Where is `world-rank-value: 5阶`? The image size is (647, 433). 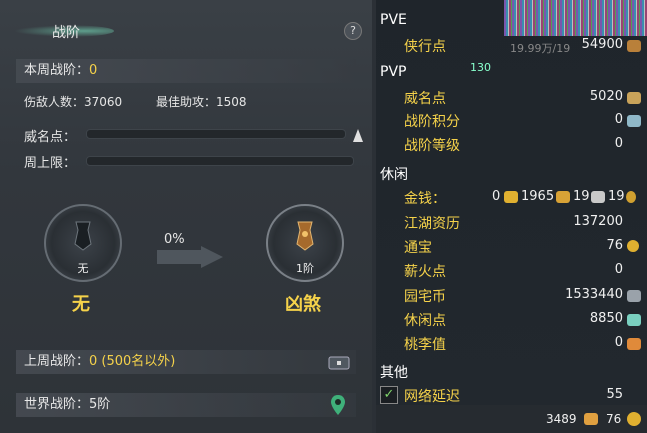
world-rank-value: 5阶 is located at coordinates (100, 404).